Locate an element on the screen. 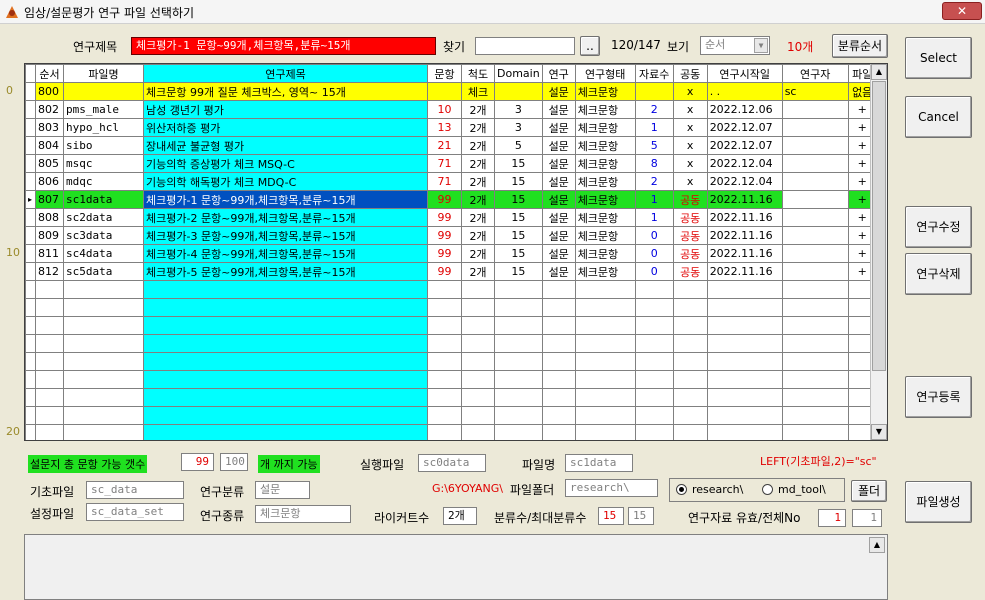 This screenshot has width=985, height=600. create-file-button: 파일생성 is located at coordinates (938, 502).